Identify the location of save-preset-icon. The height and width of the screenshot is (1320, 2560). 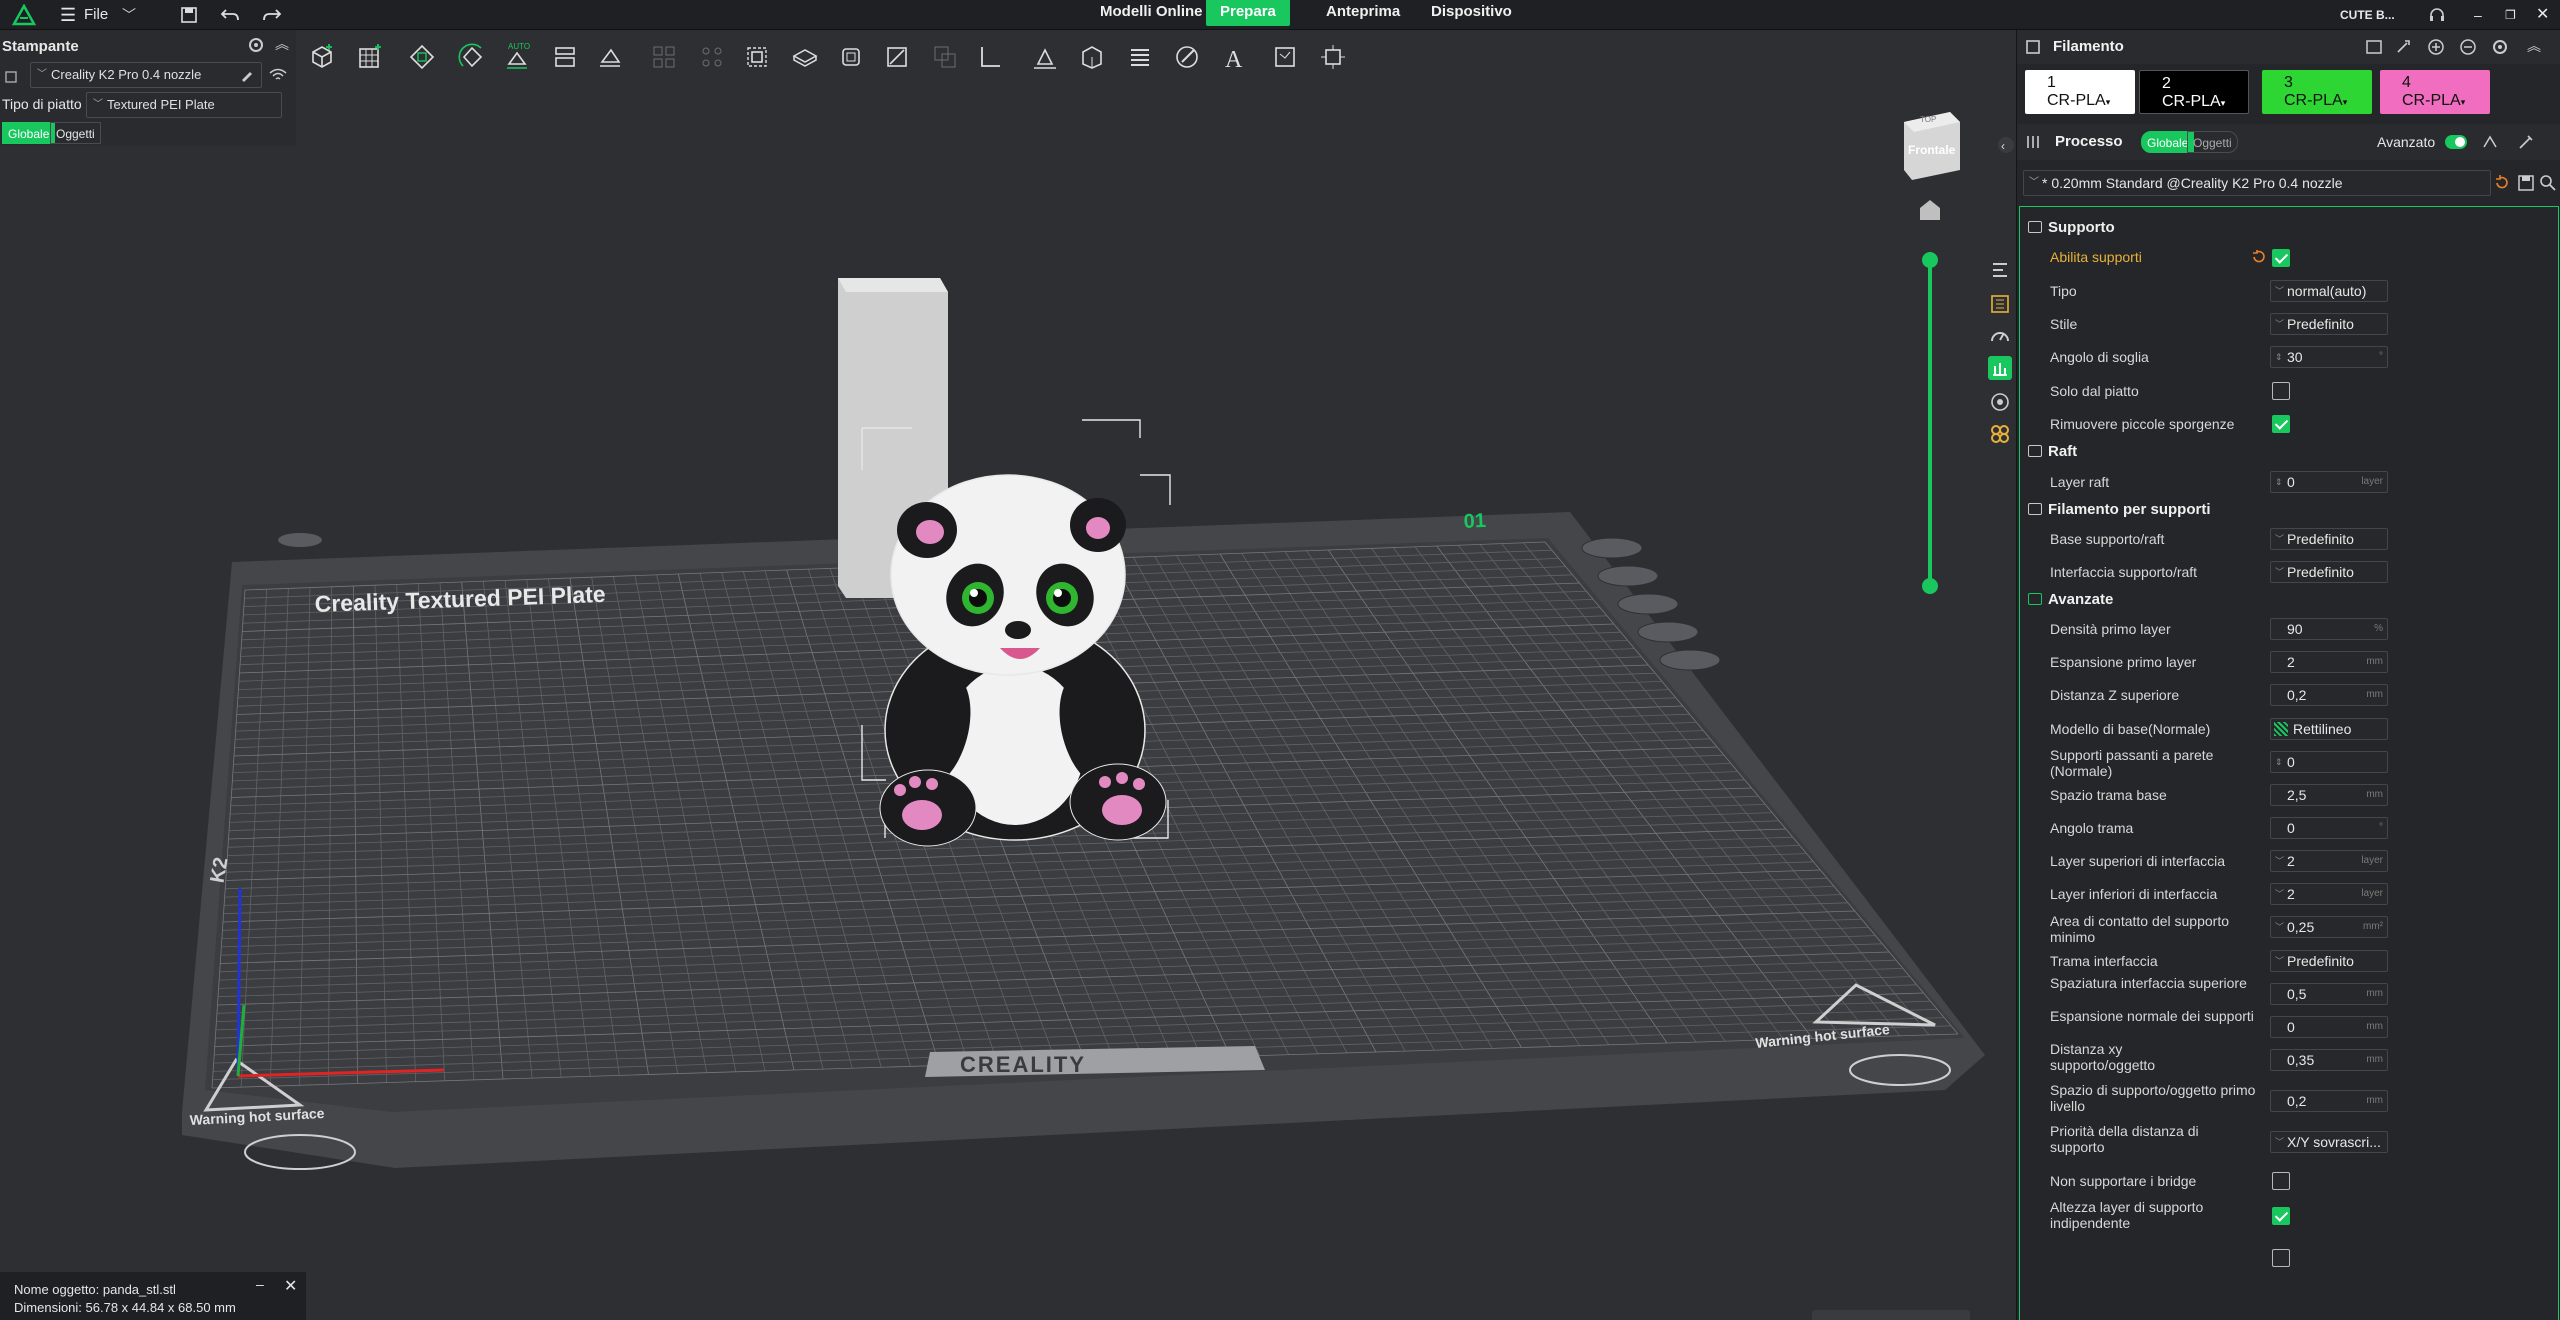
(2526, 183).